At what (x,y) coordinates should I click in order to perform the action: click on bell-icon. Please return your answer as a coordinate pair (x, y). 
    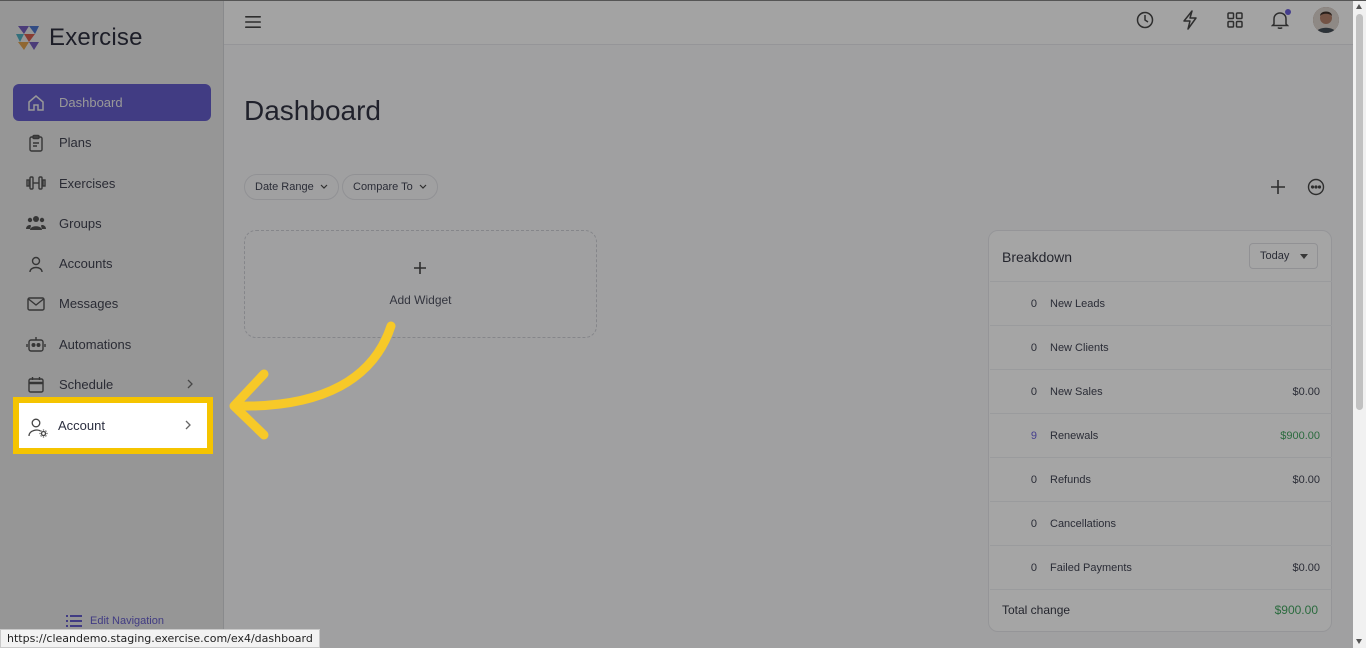
    Looking at the image, I should click on (1280, 20).